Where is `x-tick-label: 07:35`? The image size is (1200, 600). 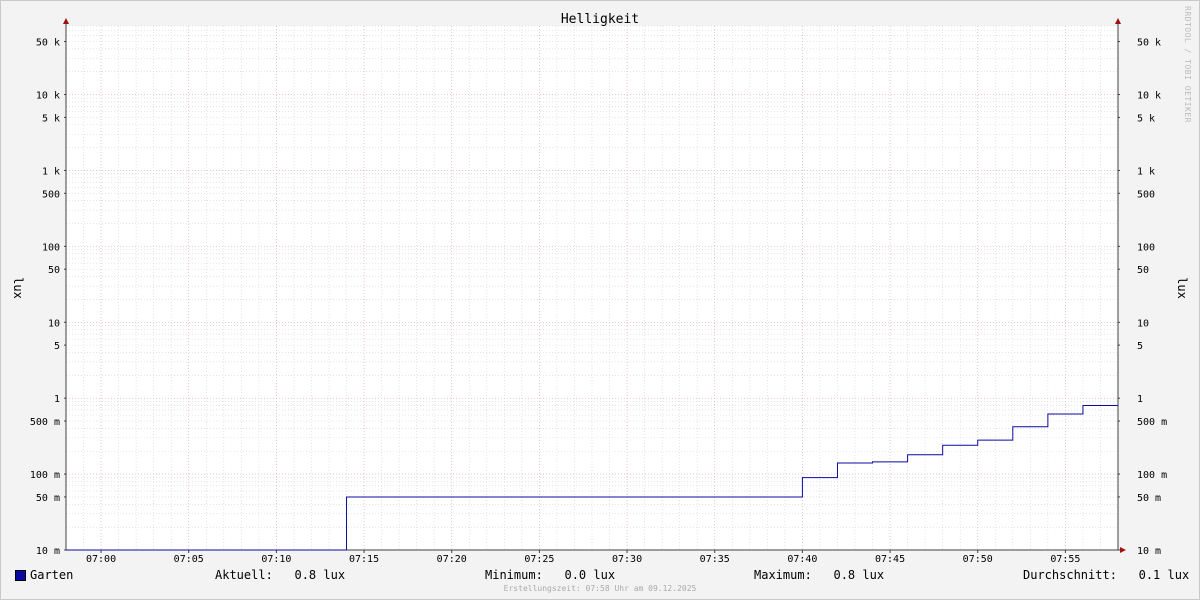 x-tick-label: 07:35 is located at coordinates (715, 559).